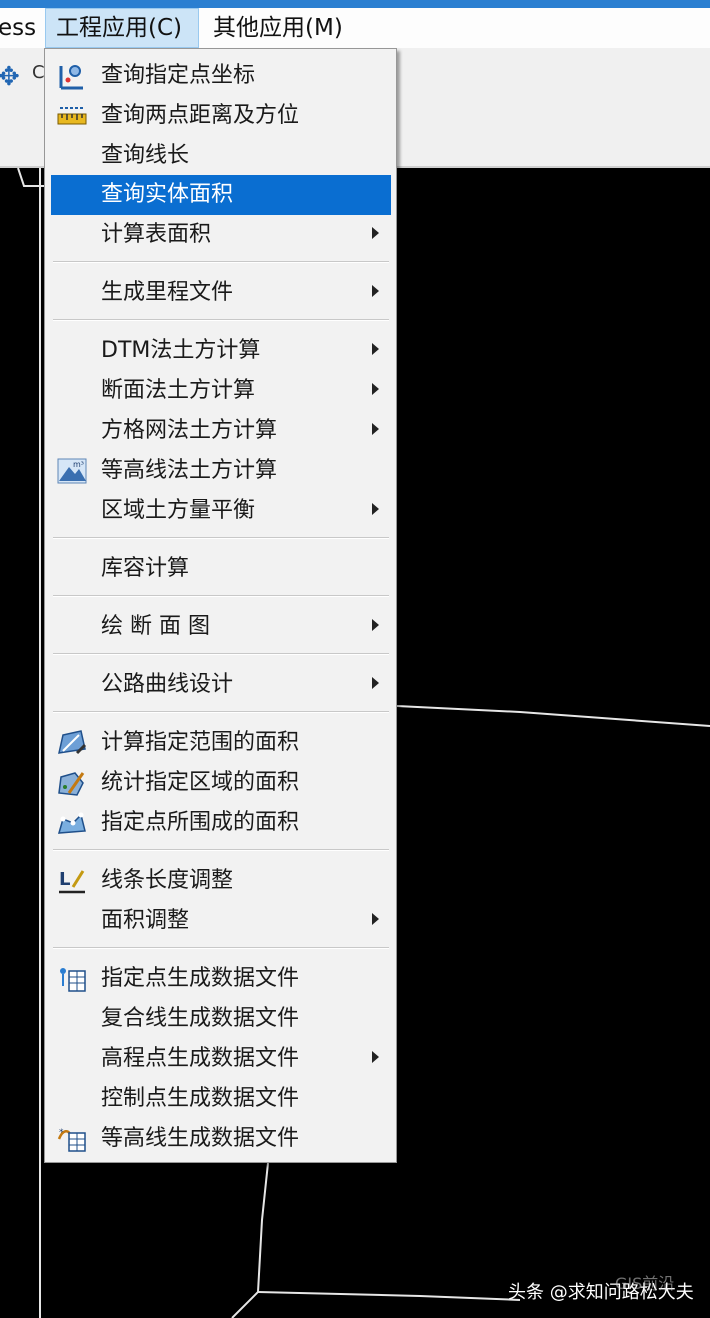 The height and width of the screenshot is (1318, 710). Describe the element at coordinates (221, 921) in the screenshot. I see `menu-item-area-adjust: 面积调整` at that location.